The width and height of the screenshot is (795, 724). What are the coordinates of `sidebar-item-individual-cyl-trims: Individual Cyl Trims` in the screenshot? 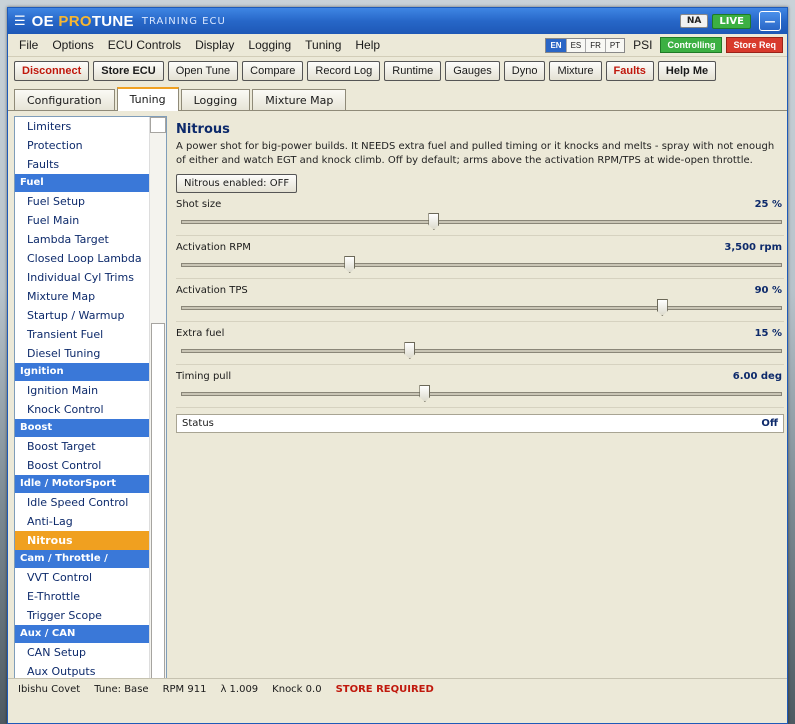 It's located at (83, 277).